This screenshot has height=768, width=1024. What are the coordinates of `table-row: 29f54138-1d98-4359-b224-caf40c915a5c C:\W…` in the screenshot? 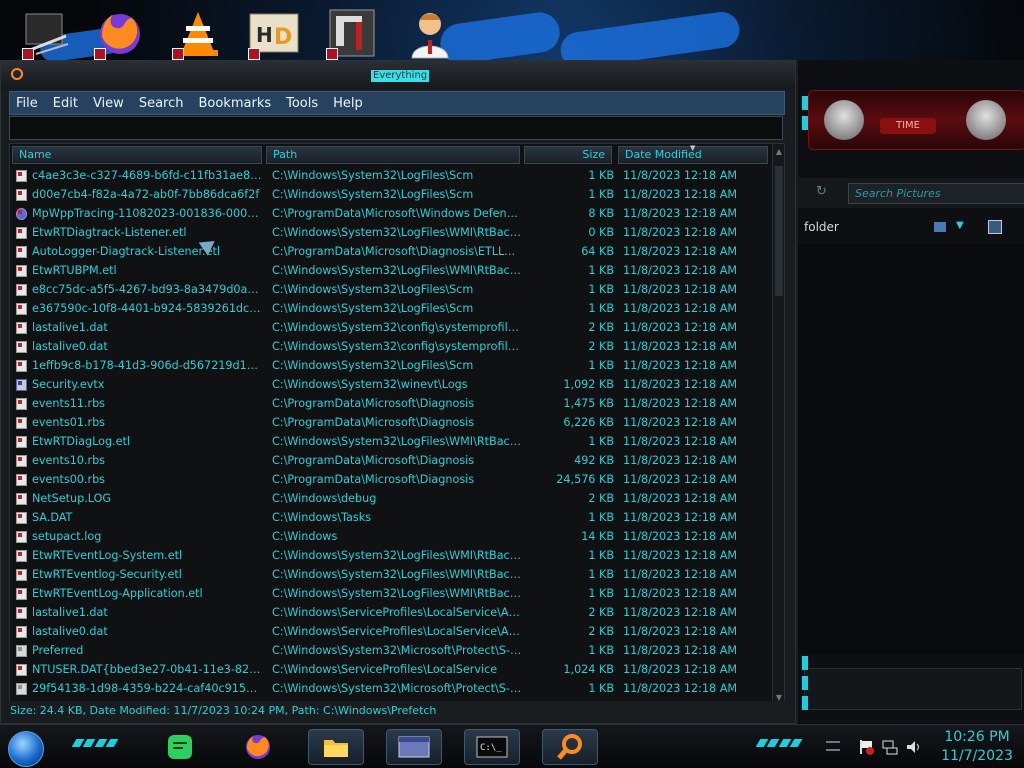 It's located at (391, 688).